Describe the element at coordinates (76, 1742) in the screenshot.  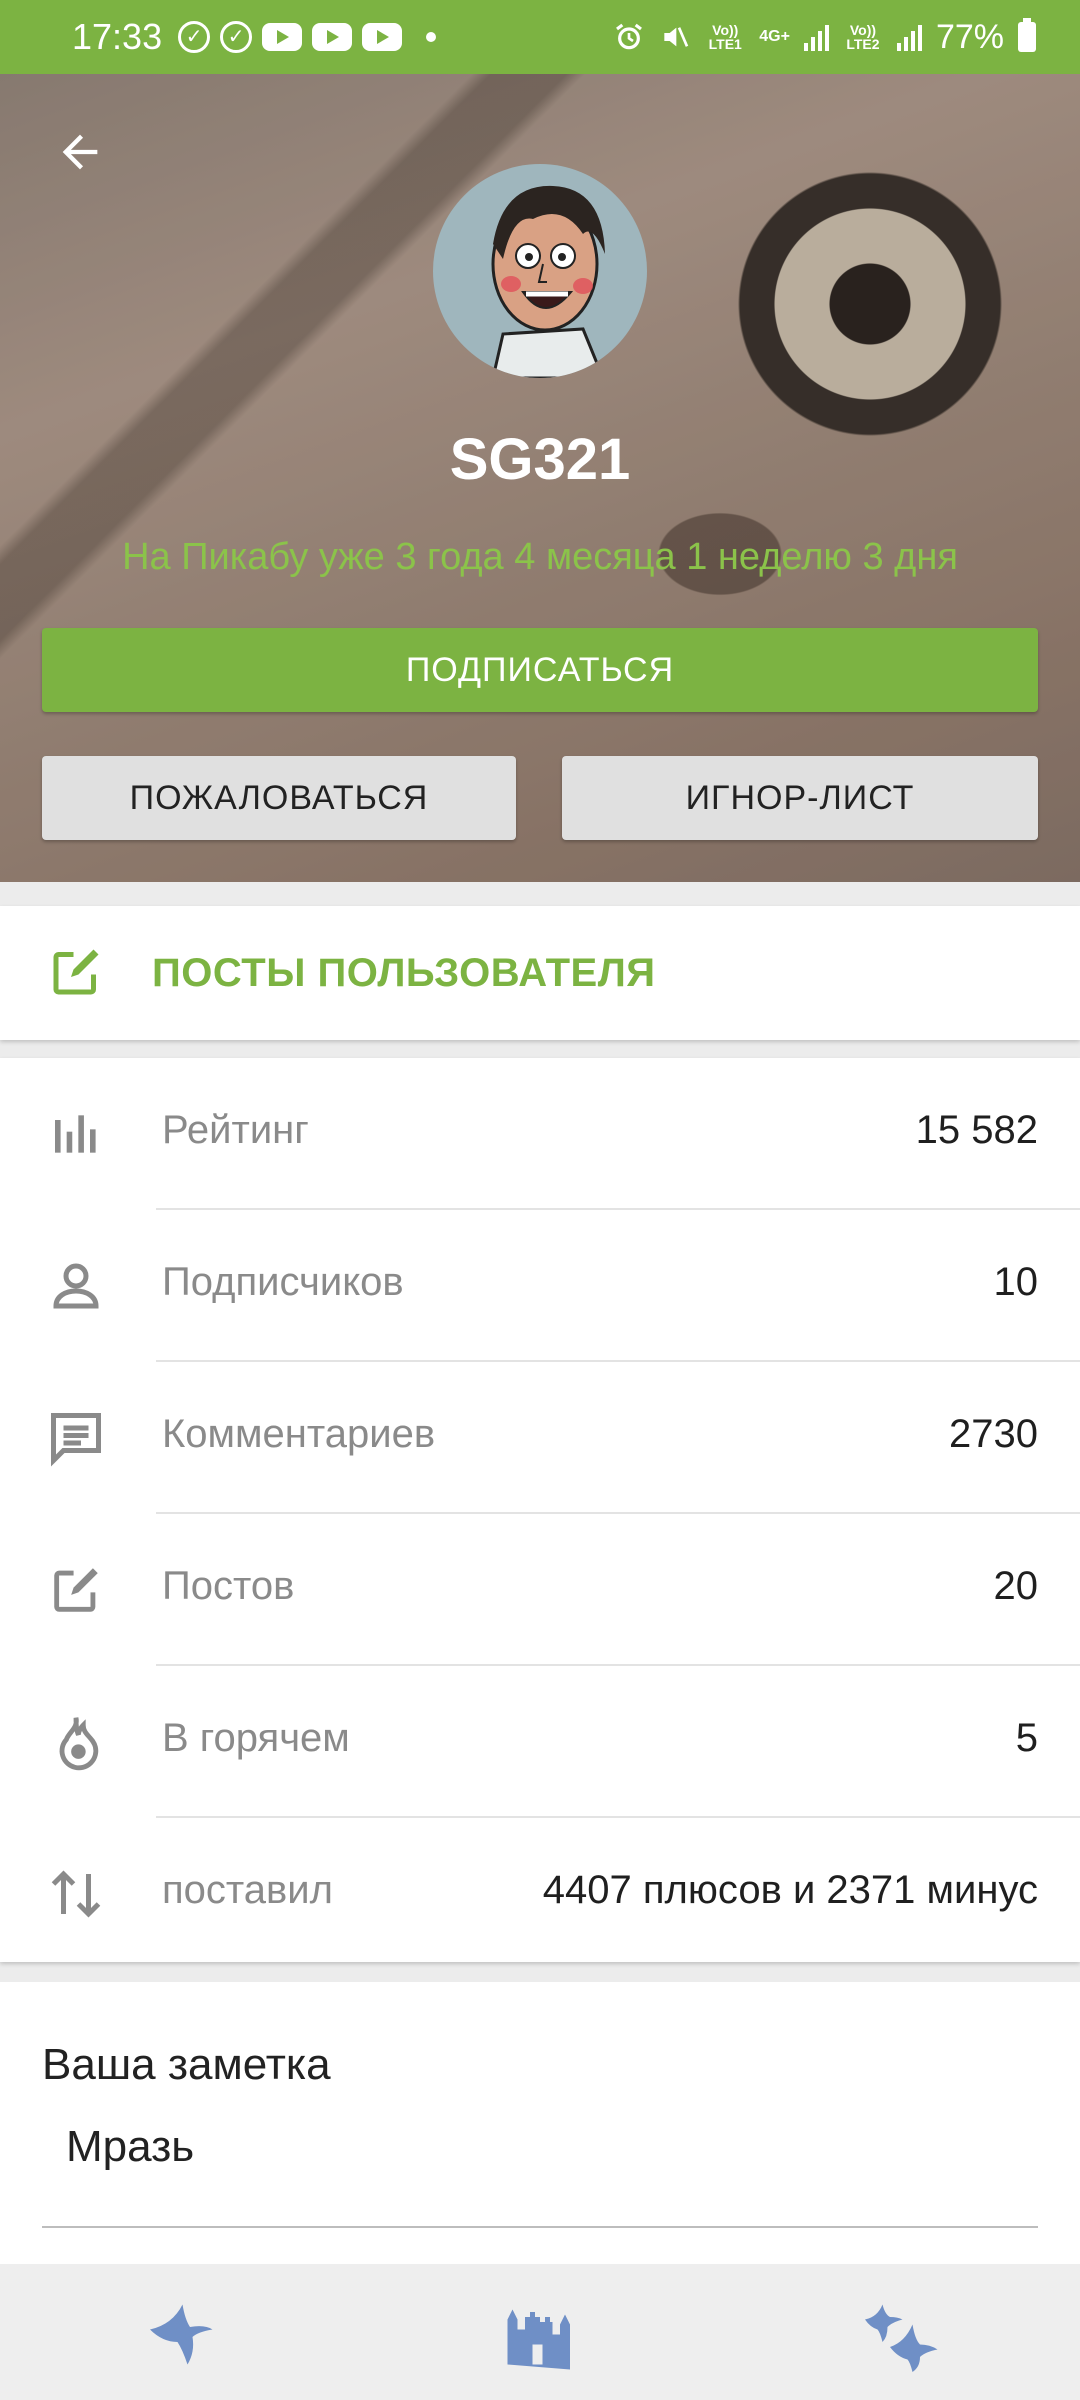
I see `flame-icon` at that location.